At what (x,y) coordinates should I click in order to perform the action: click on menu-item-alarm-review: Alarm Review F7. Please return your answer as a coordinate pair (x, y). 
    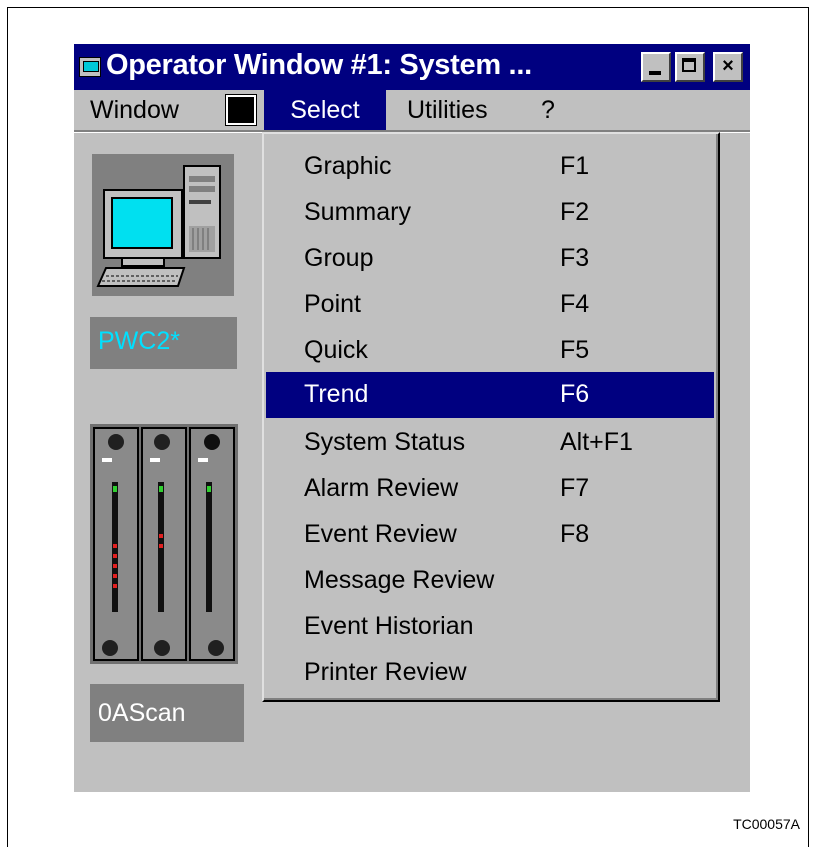
    Looking at the image, I should click on (490, 489).